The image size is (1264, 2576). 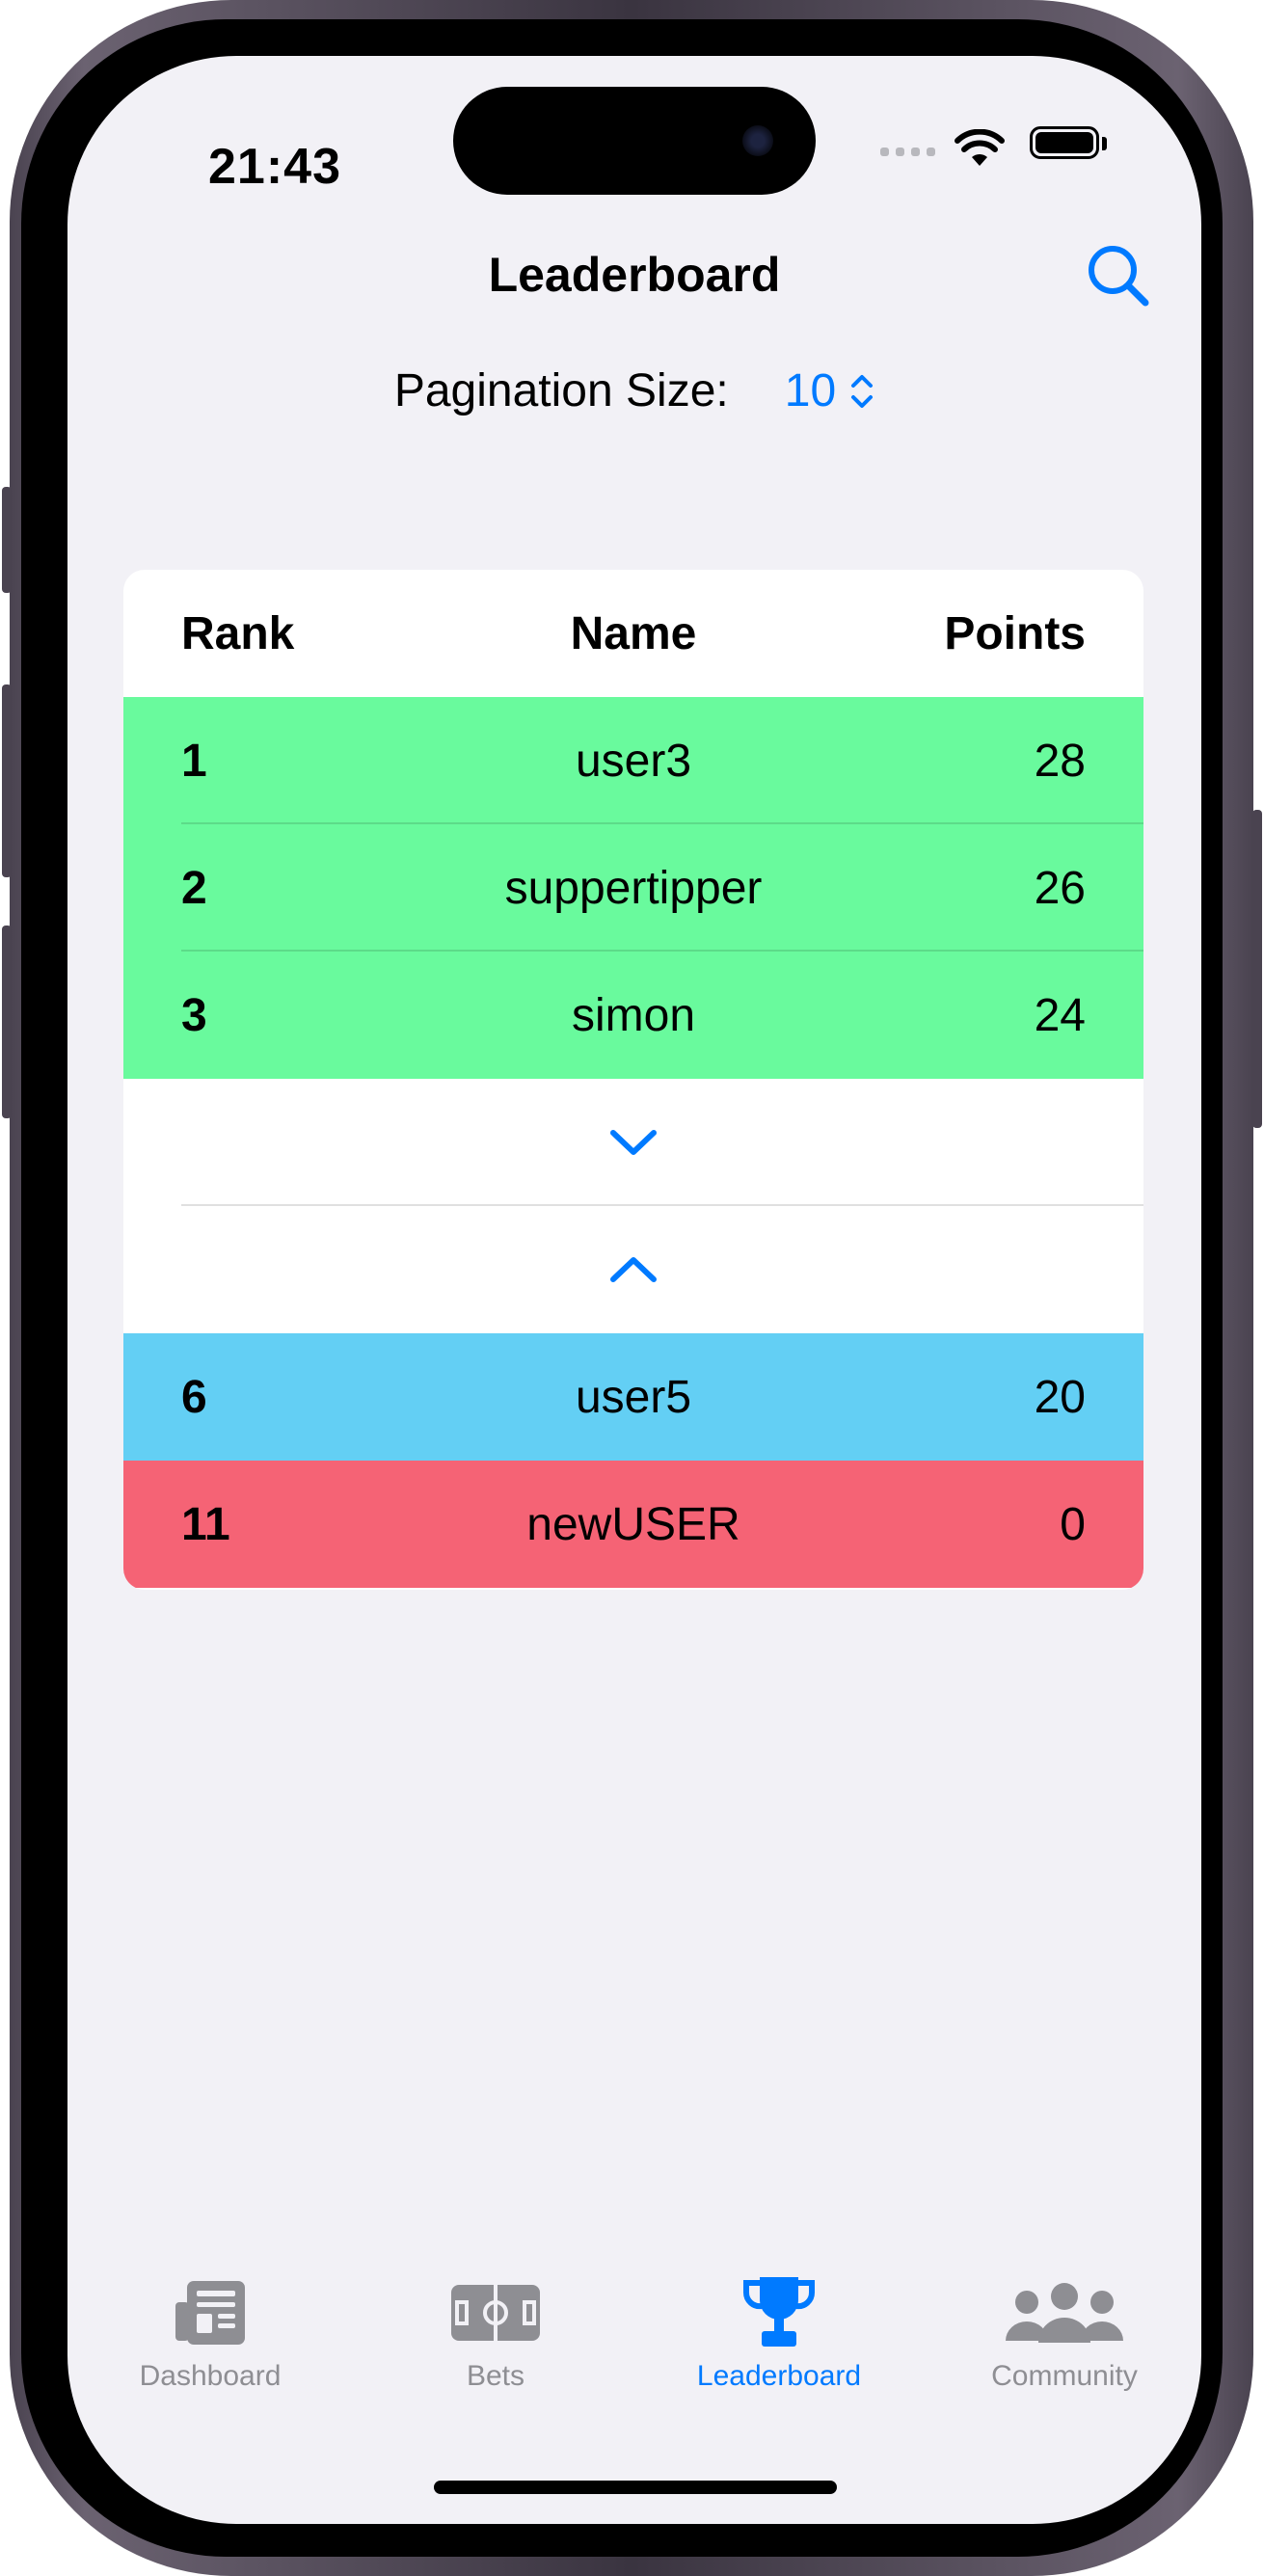 What do you see at coordinates (238, 633) in the screenshot?
I see `header-rank: Rank` at bounding box center [238, 633].